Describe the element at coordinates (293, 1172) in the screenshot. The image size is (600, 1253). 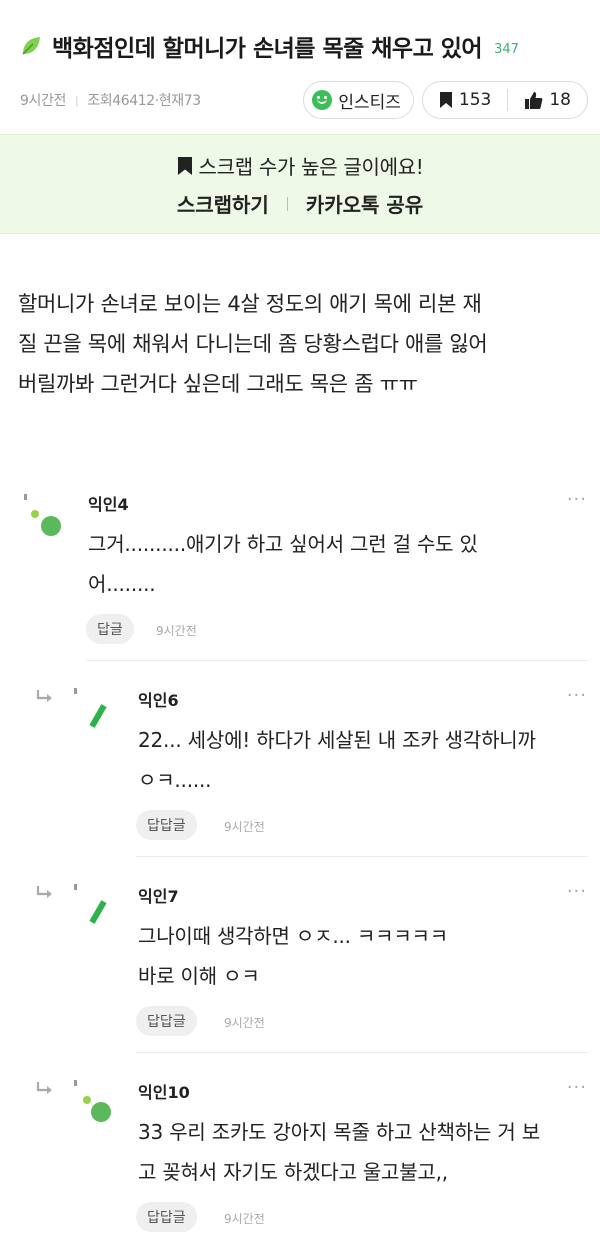
I see `comment-text-line: 고 꽂혀서 자기도 하겠다고 울고불고,,` at that location.